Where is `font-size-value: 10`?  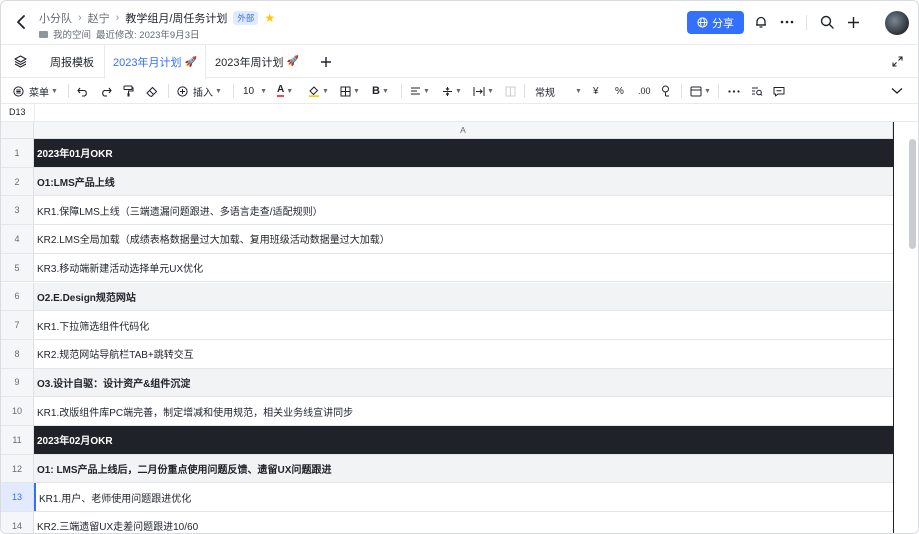 font-size-value: 10 is located at coordinates (249, 91).